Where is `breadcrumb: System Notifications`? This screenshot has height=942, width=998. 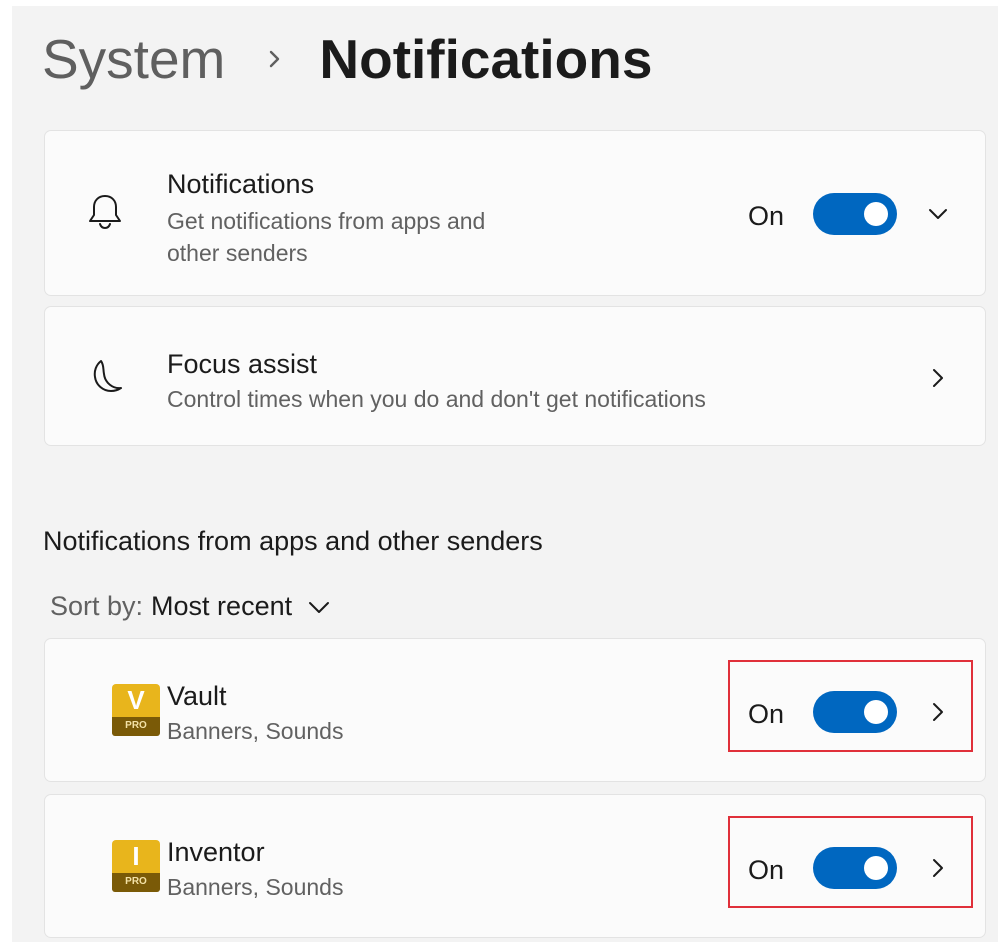 breadcrumb: System Notifications is located at coordinates (347, 59).